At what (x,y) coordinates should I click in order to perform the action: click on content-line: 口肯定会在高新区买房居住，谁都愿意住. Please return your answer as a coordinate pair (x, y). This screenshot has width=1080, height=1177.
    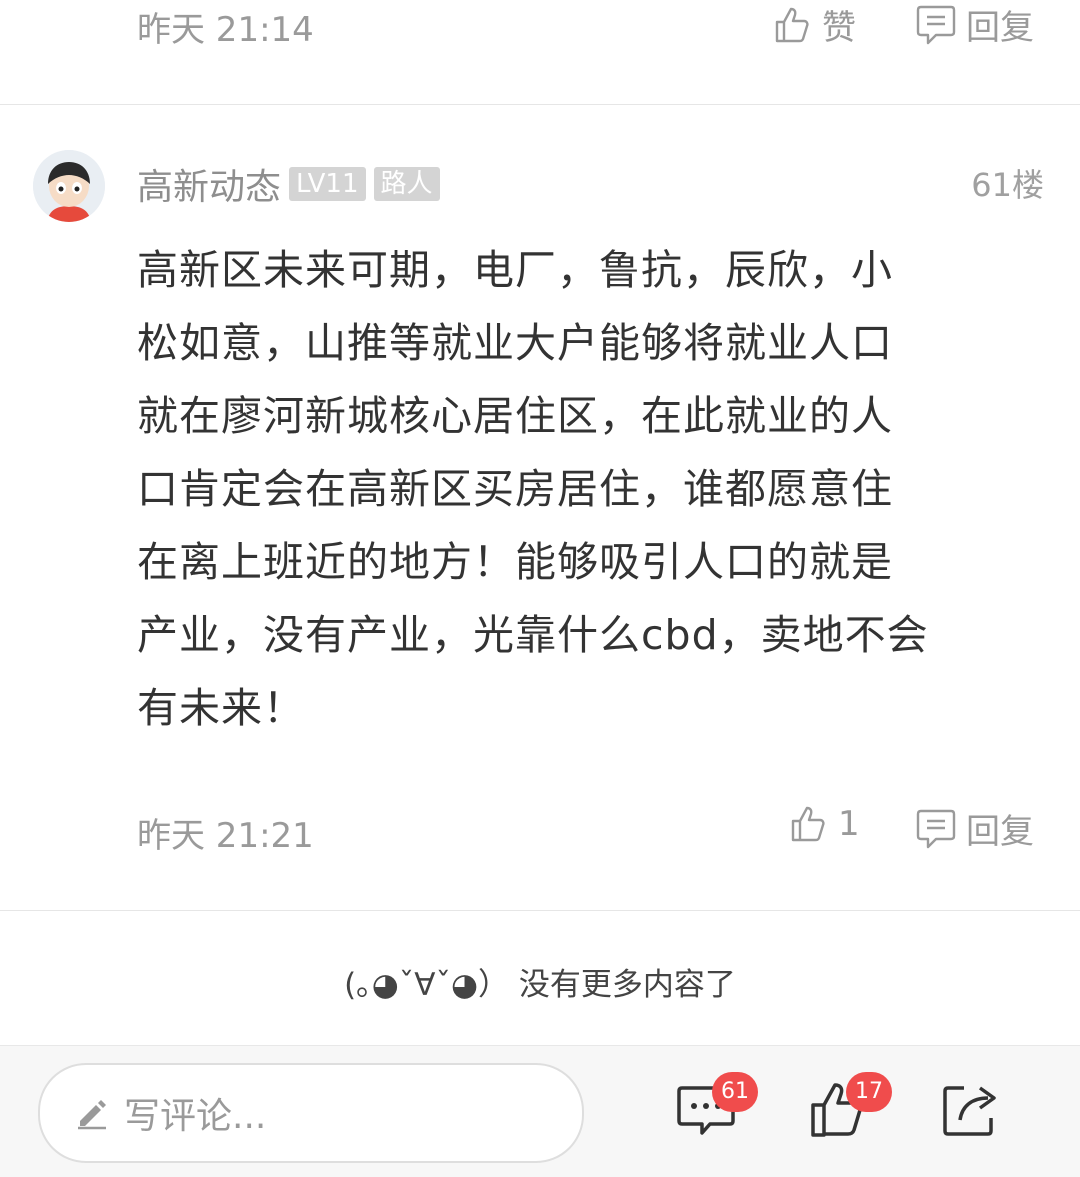
    Looking at the image, I should click on (515, 489).